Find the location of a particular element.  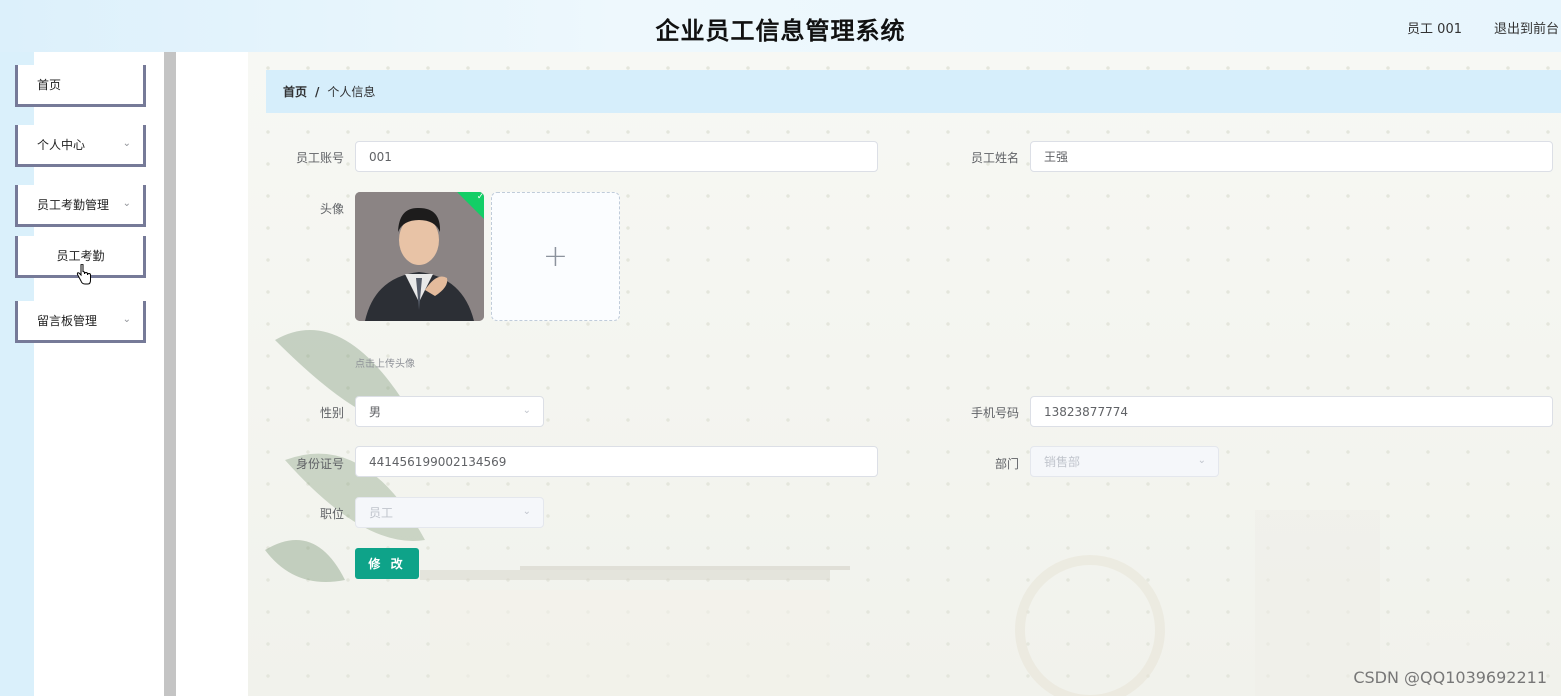

gender-value: 男 is located at coordinates (375, 412).